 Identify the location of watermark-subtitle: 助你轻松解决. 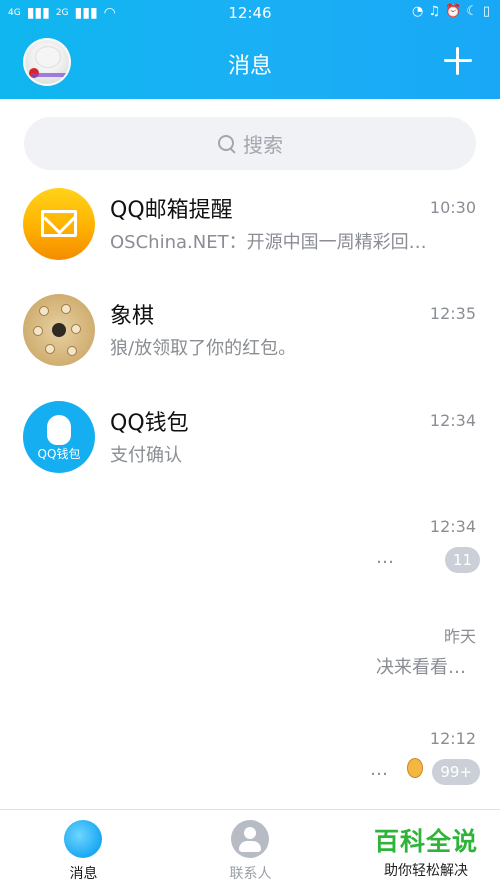
(426, 871).